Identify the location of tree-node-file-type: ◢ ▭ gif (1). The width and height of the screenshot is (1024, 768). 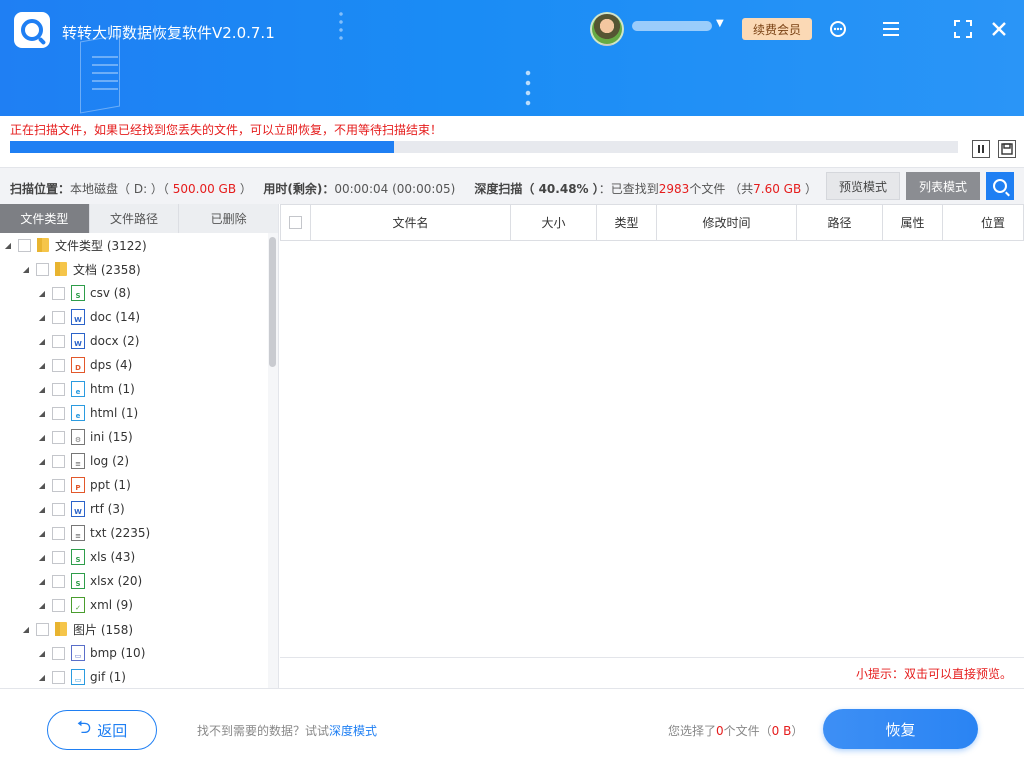
(82, 676).